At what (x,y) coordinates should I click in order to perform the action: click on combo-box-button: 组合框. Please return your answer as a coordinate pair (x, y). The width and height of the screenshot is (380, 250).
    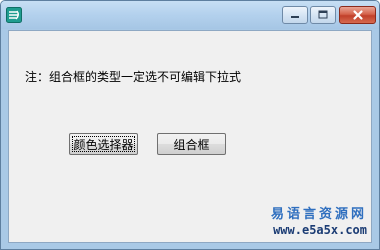
    Looking at the image, I should click on (191, 144).